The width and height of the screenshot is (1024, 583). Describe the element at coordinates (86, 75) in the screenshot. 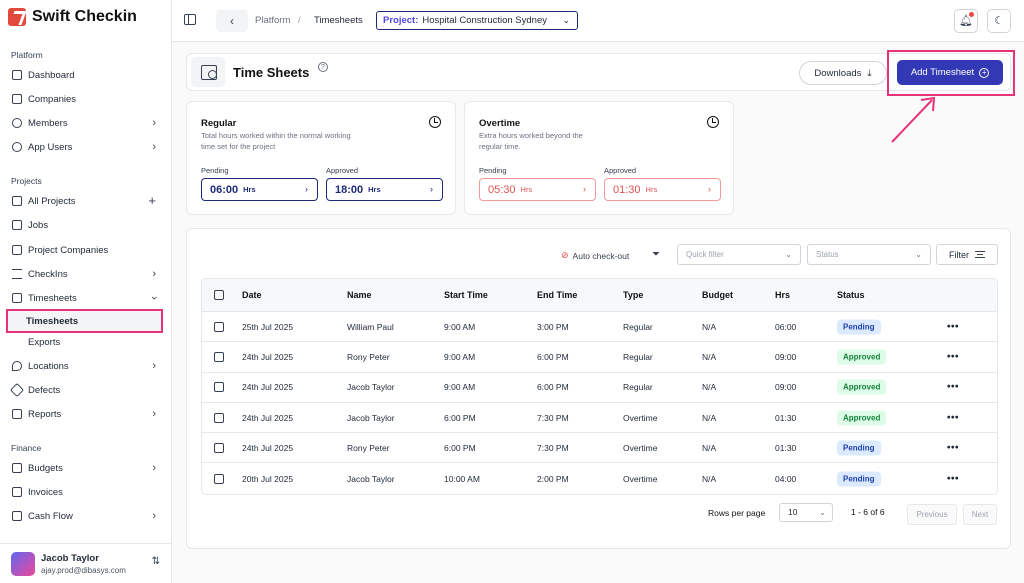

I see `sidebar-item-dashboard: Dashboard` at that location.